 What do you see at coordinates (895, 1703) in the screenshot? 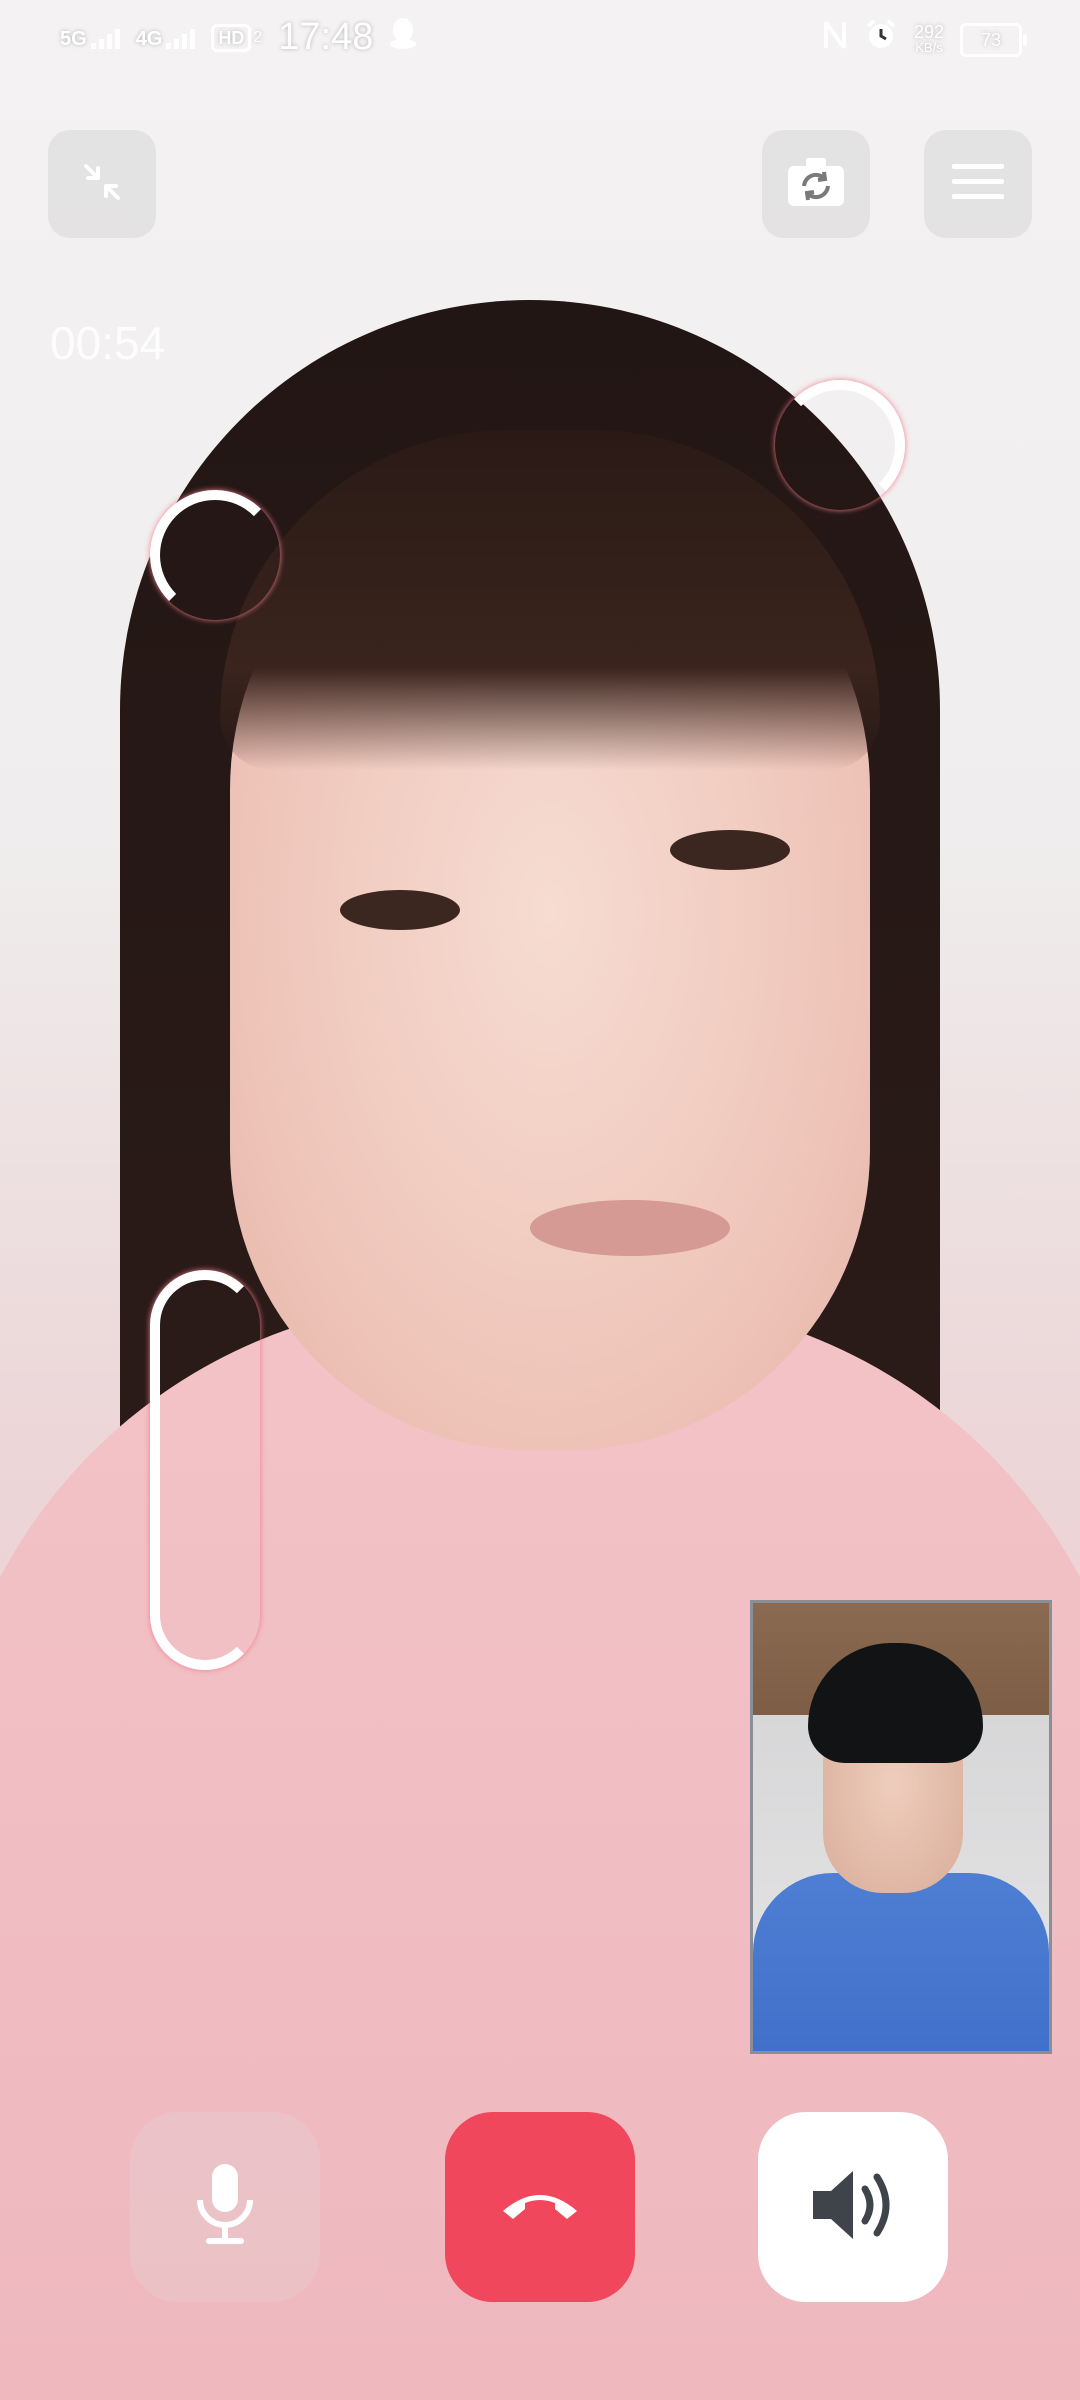
I see `local-preview-hair` at bounding box center [895, 1703].